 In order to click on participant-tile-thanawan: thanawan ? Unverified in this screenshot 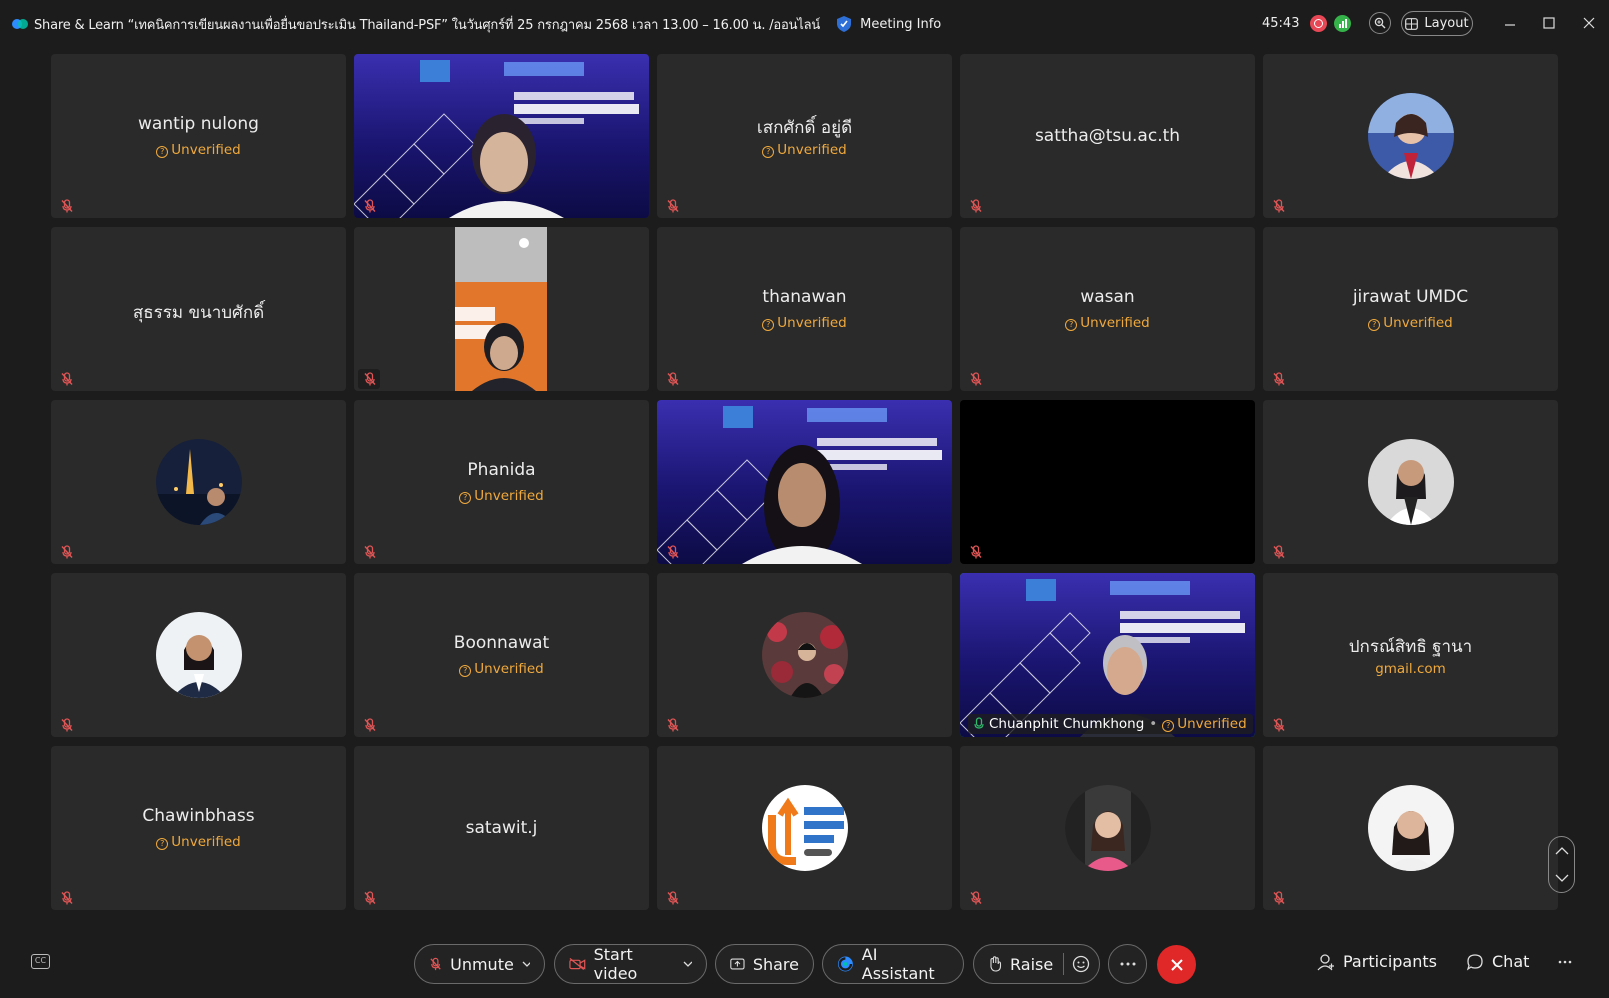, I will do `click(804, 309)`.